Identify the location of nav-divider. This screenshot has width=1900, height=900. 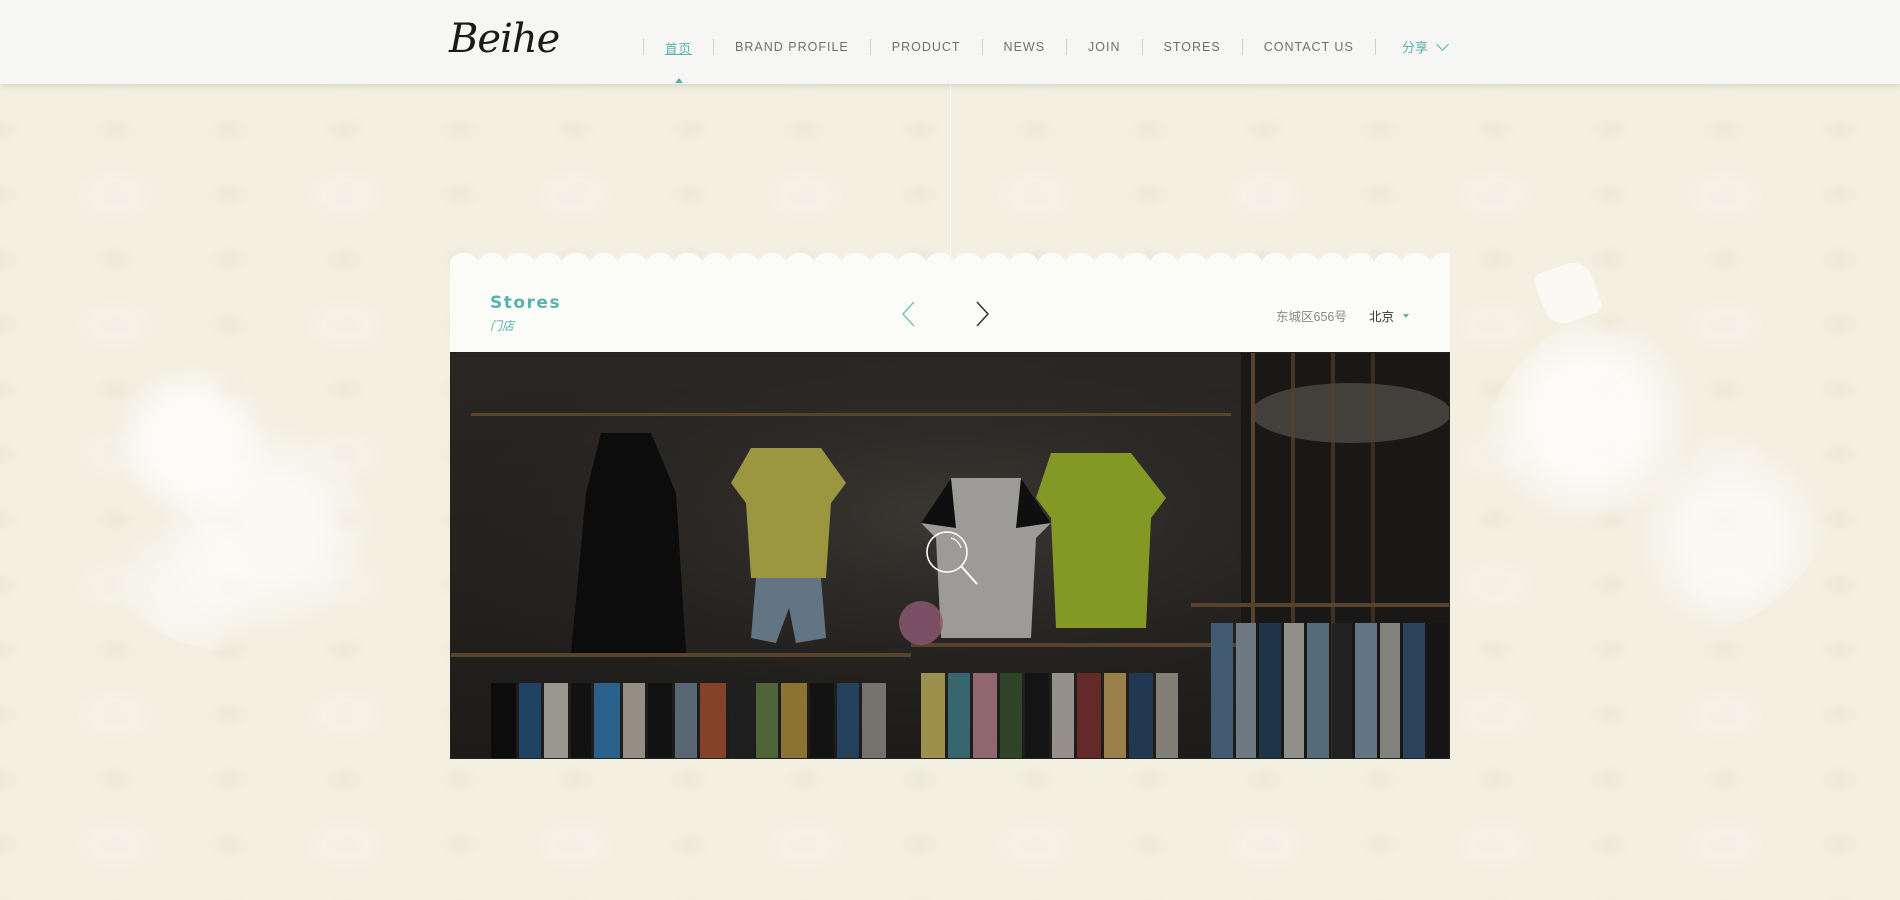
(1375, 47).